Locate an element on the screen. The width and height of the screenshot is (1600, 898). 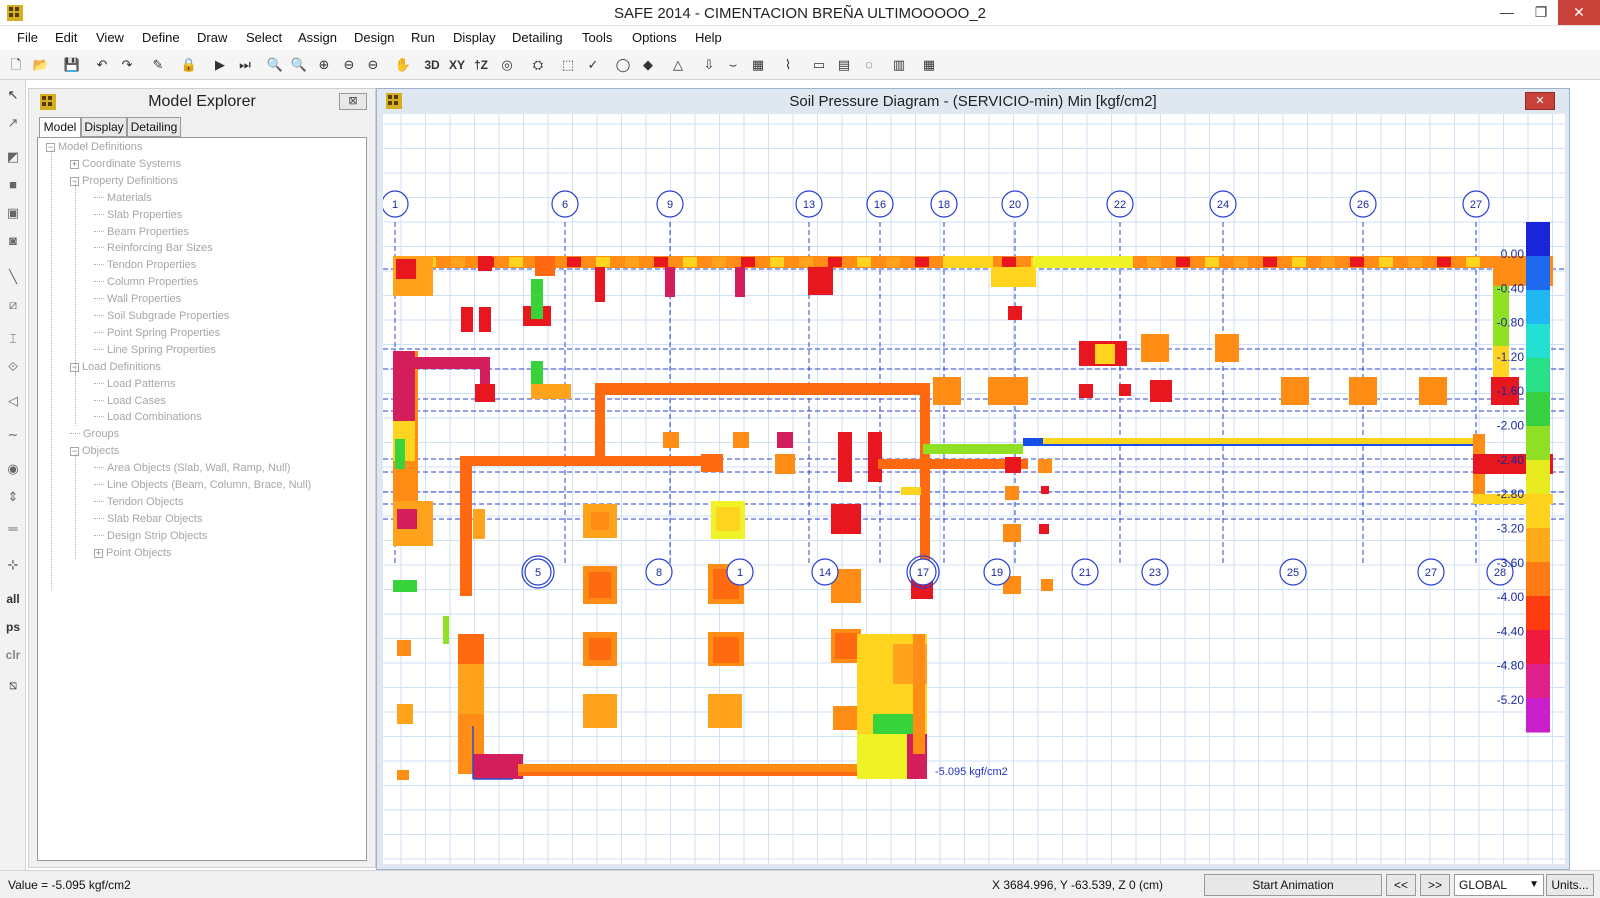
coord-system-select: GLOBAL ▼ is located at coordinates (1499, 885).